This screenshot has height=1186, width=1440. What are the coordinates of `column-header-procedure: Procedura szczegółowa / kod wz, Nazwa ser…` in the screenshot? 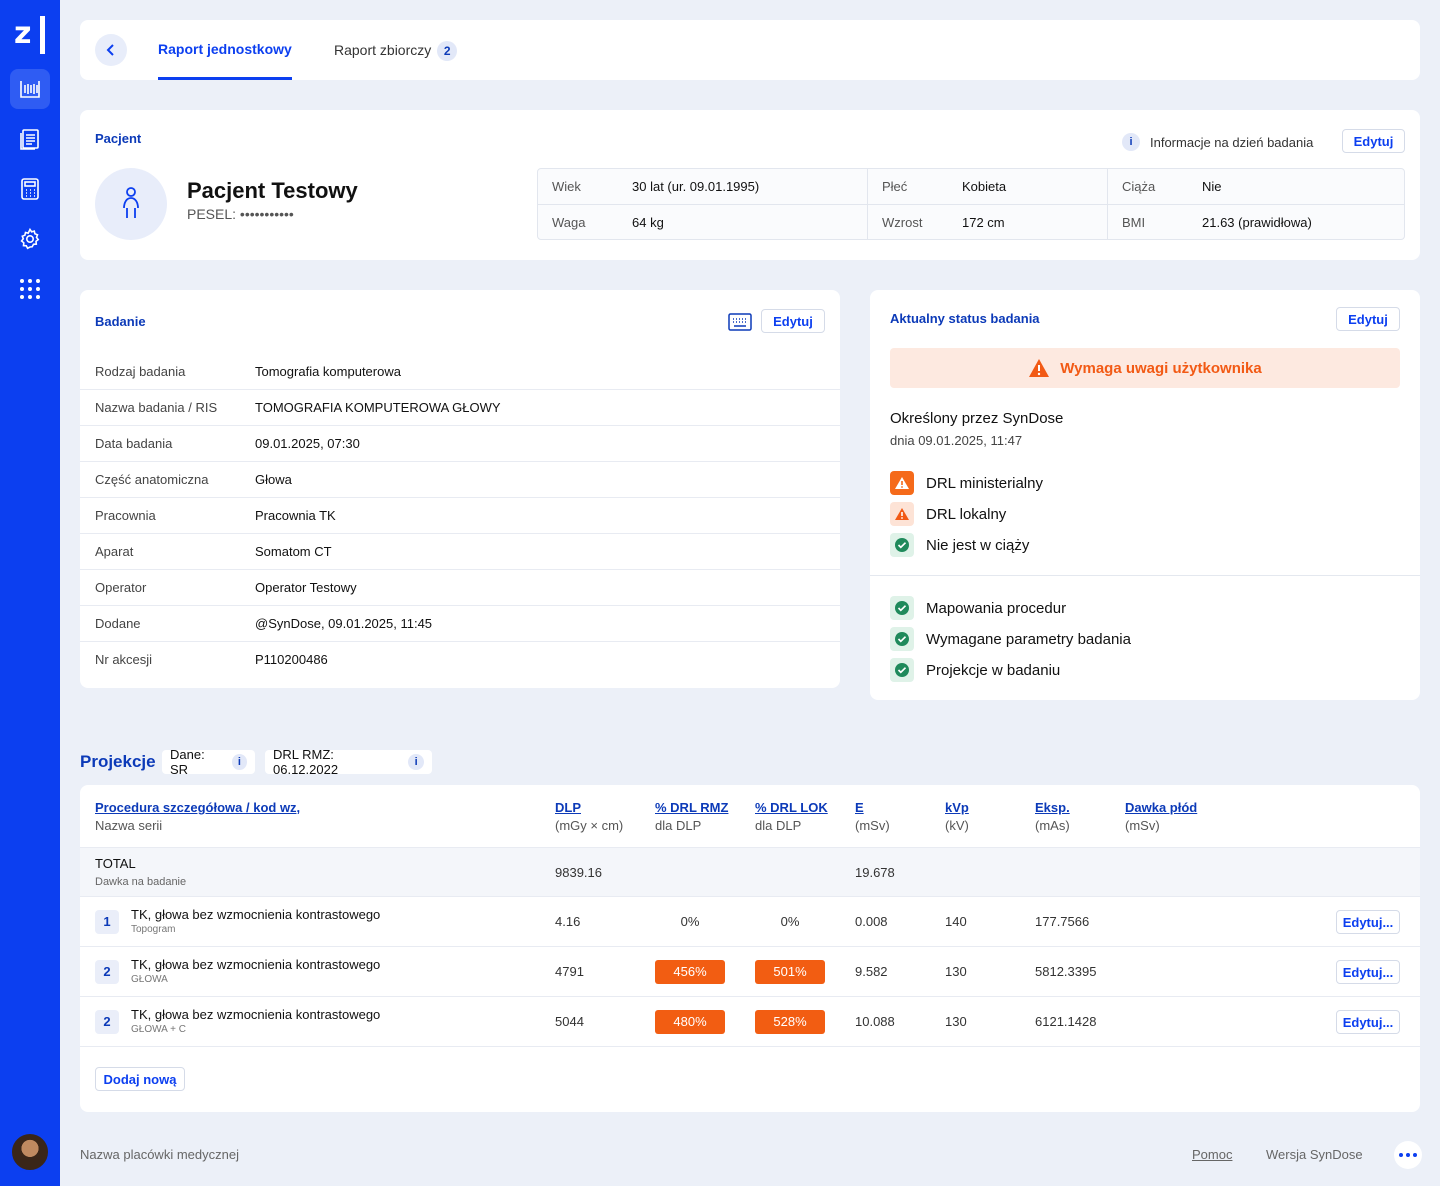 It's located at (197, 817).